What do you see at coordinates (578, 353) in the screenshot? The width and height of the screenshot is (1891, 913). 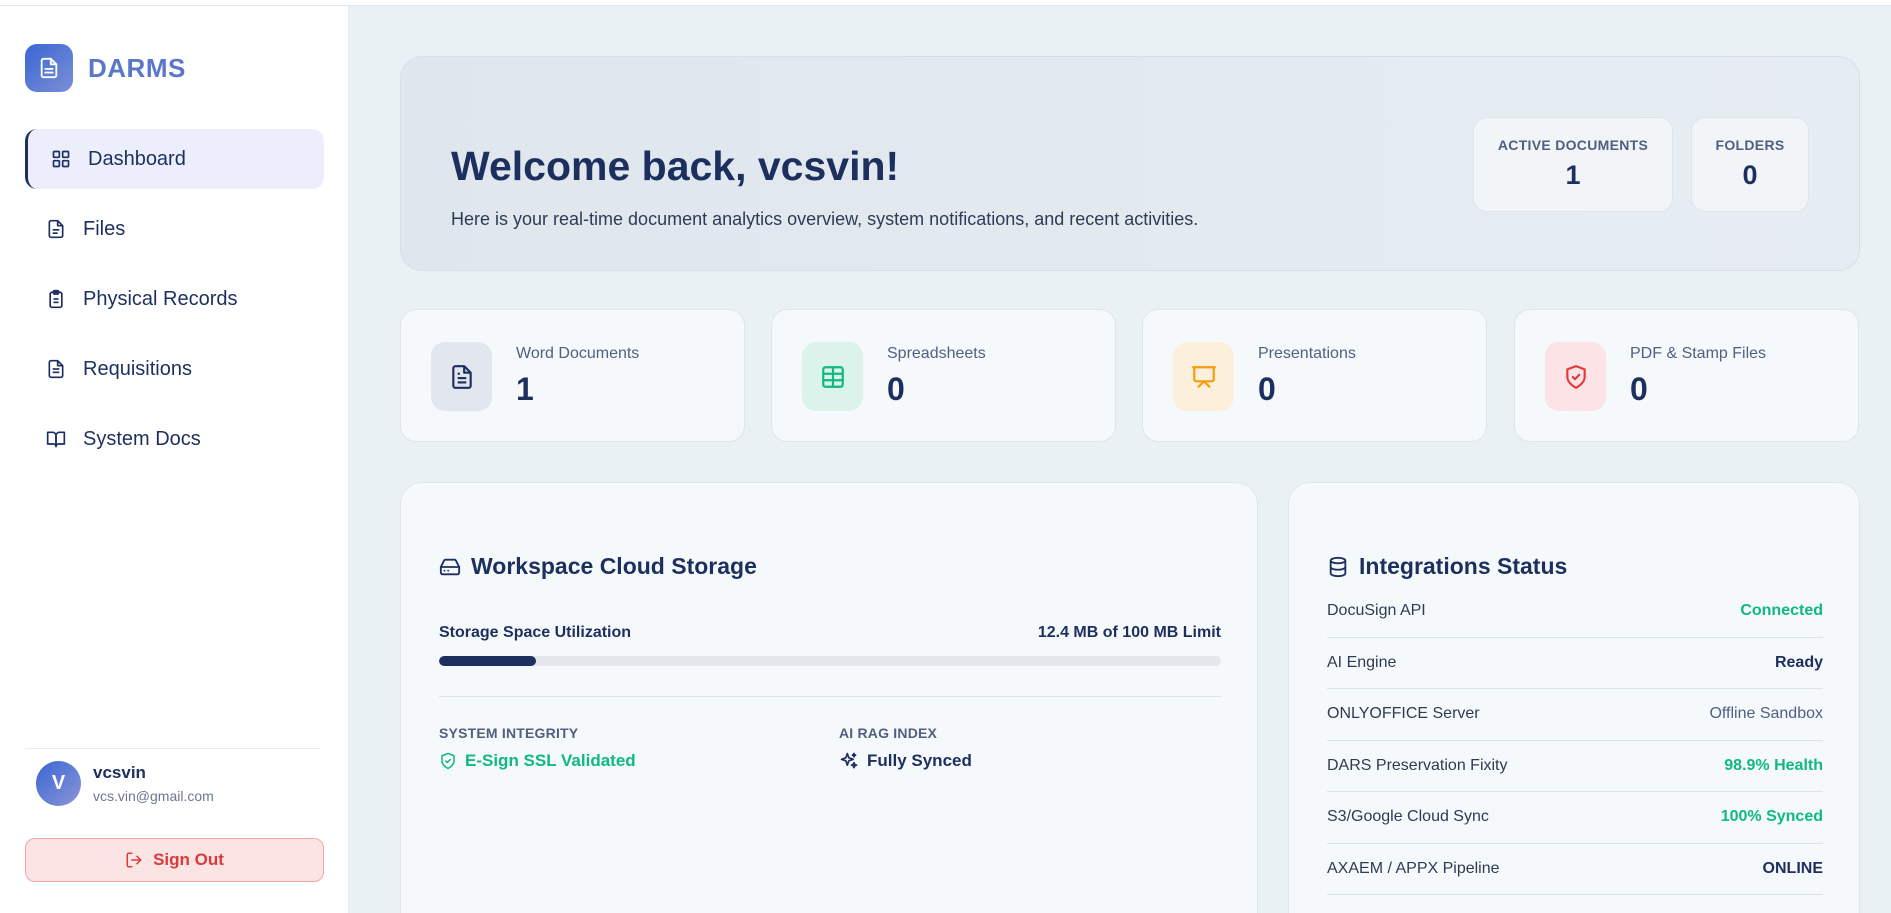 I see `stat-label: Word Documents` at bounding box center [578, 353].